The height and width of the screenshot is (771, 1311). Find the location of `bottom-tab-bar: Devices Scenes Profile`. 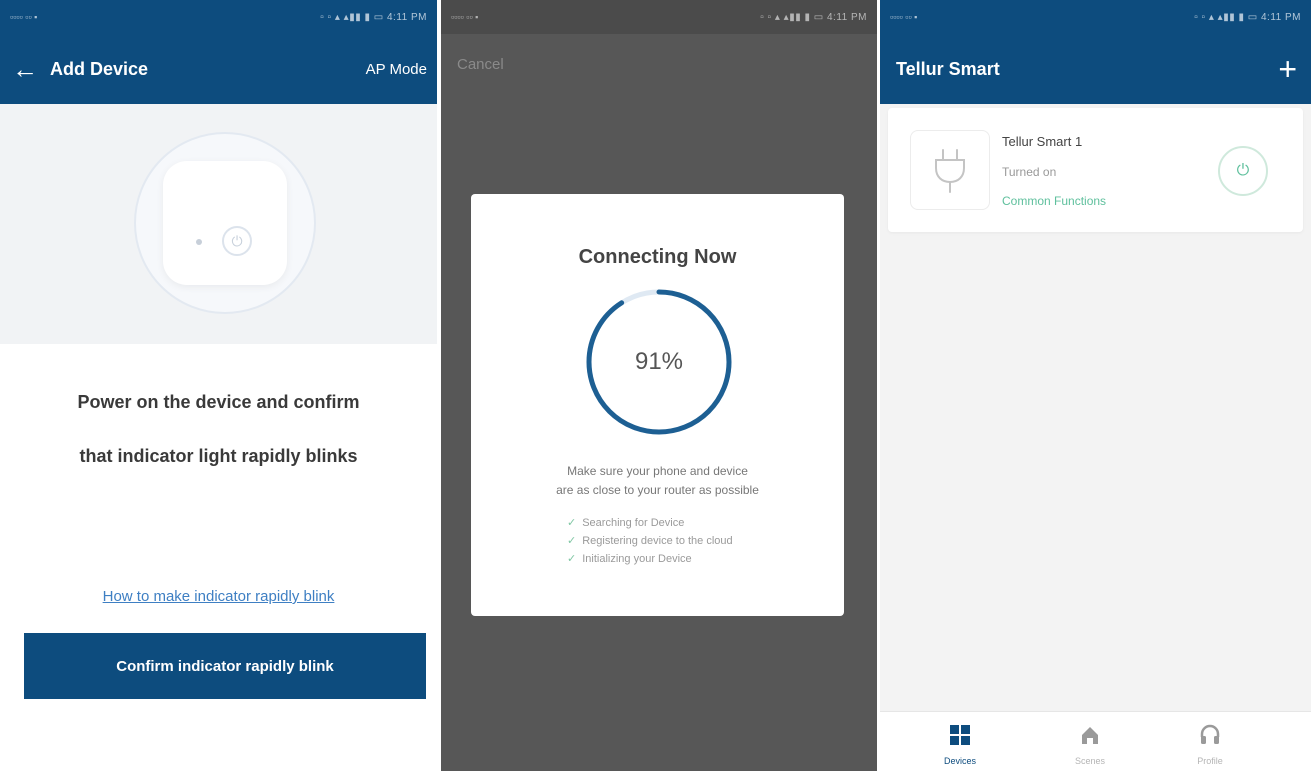

bottom-tab-bar: Devices Scenes Profile is located at coordinates (1095, 741).